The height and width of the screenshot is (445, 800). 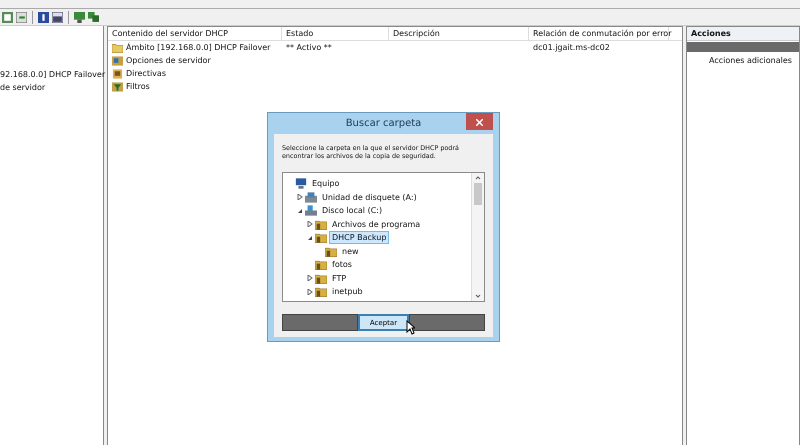 I want to click on table-cell: ** Activo **, so click(x=309, y=47).